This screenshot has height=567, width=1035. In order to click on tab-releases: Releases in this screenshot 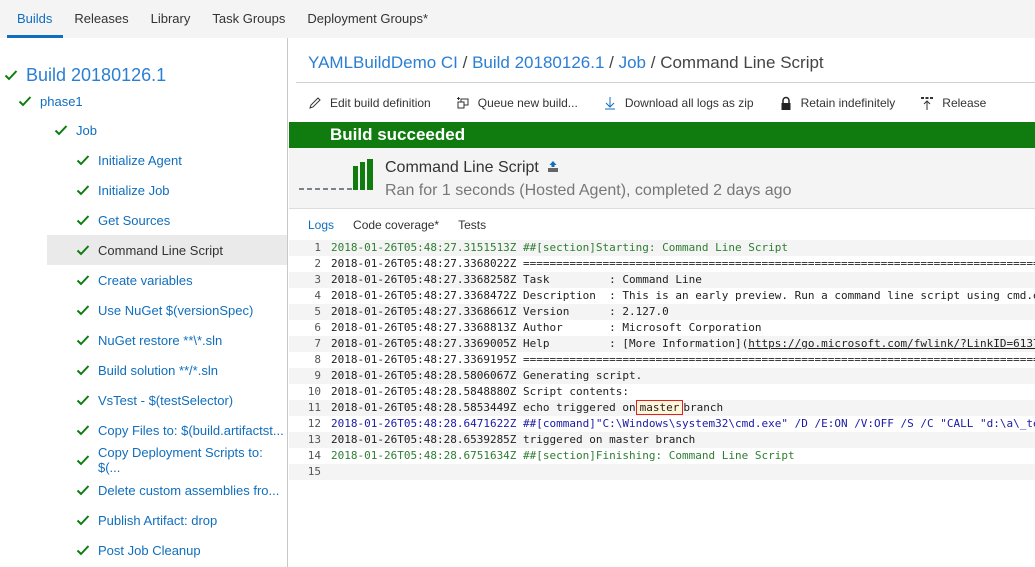, I will do `click(101, 19)`.